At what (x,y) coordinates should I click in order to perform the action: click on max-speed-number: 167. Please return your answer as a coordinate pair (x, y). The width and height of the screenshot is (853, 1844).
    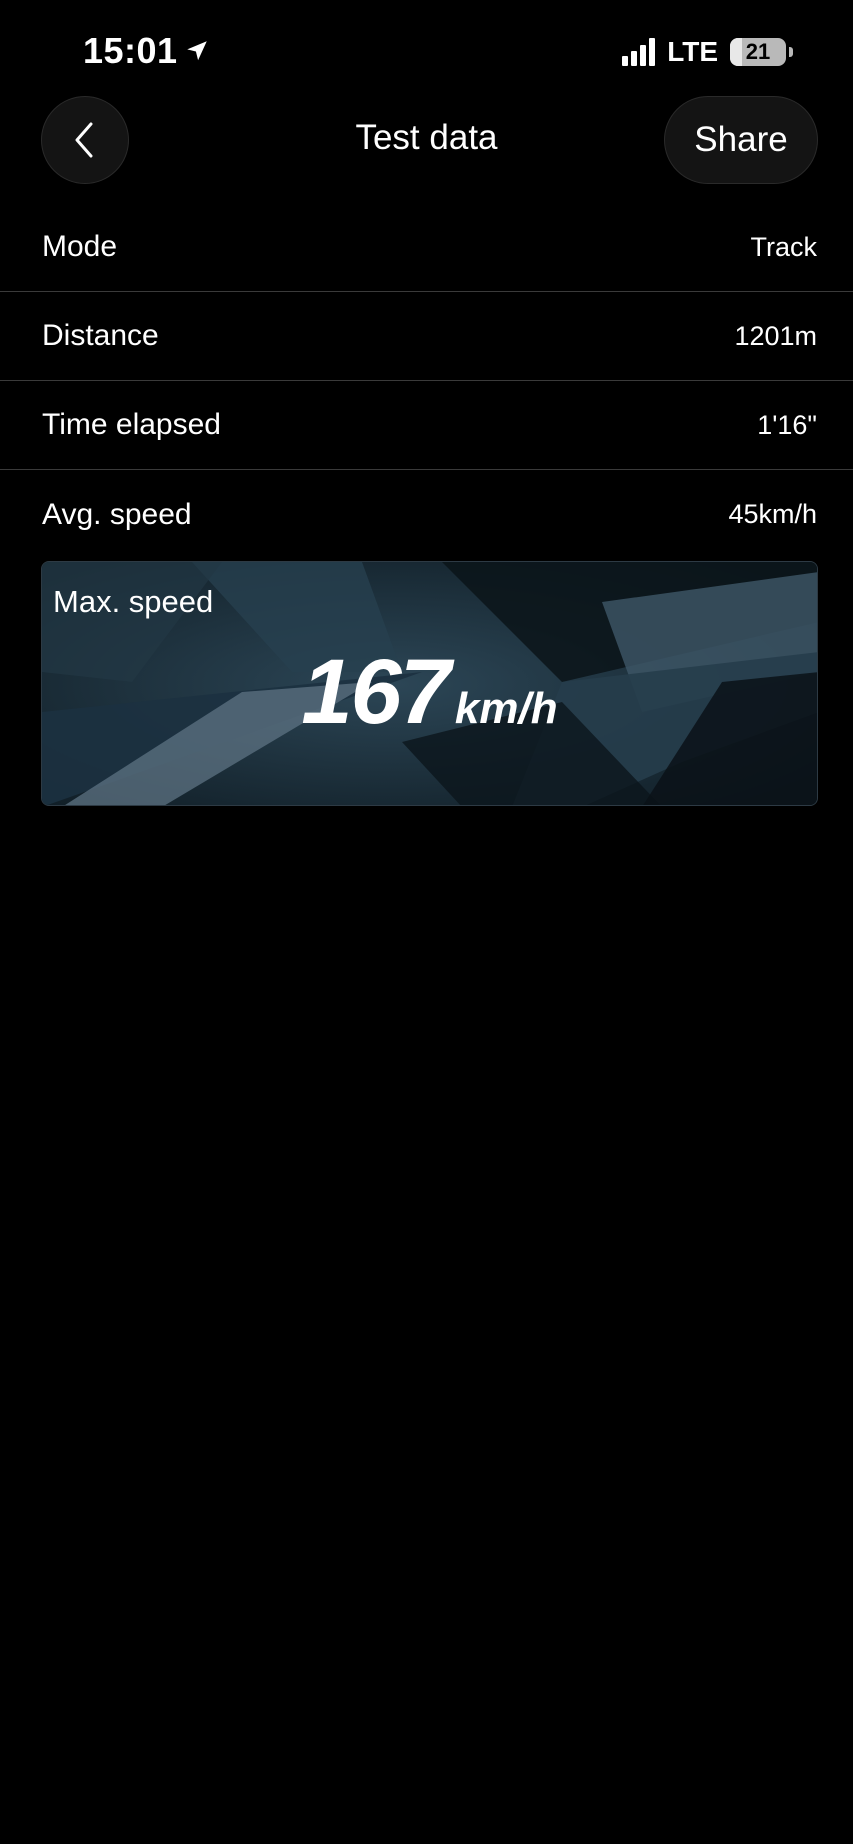
    Looking at the image, I should click on (375, 692).